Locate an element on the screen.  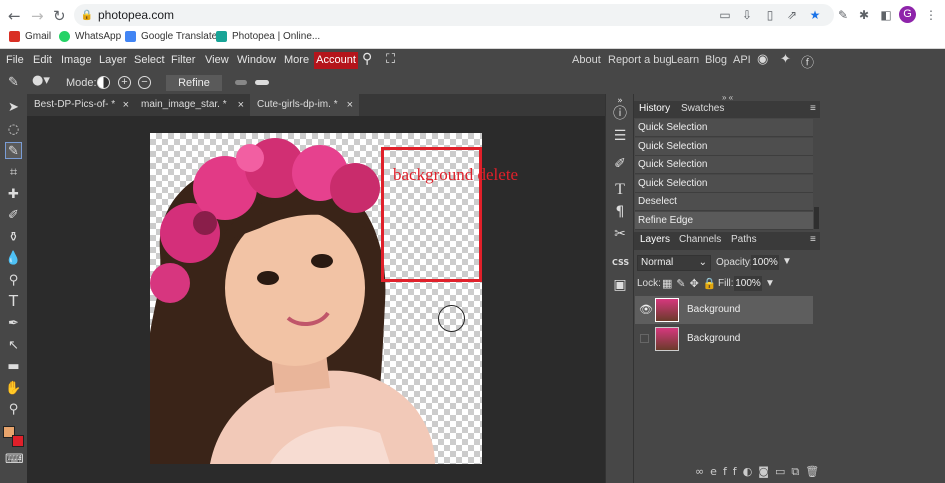
install-icon: ⇩ is located at coordinates (747, 15).